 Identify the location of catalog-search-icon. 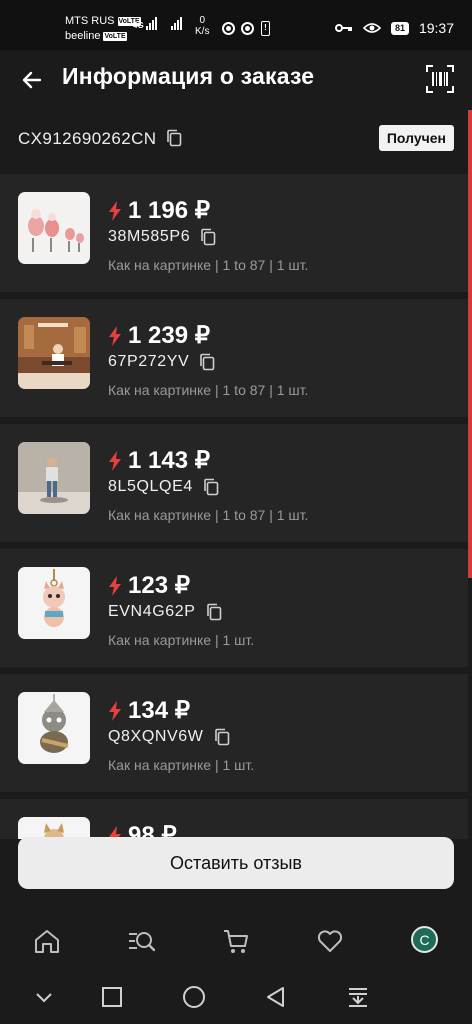
(141, 941).